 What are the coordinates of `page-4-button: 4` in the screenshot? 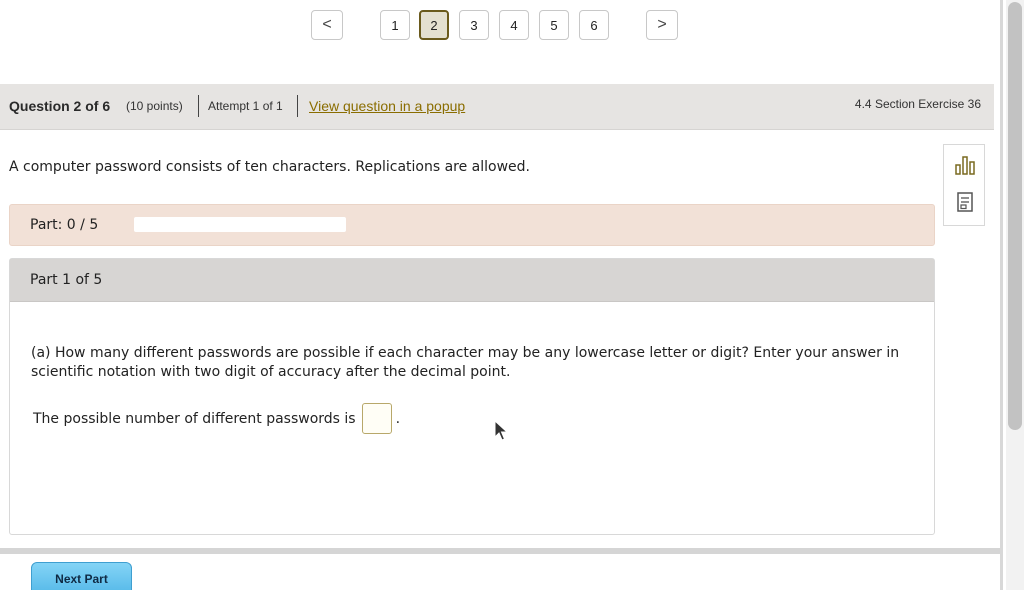 It's located at (514, 25).